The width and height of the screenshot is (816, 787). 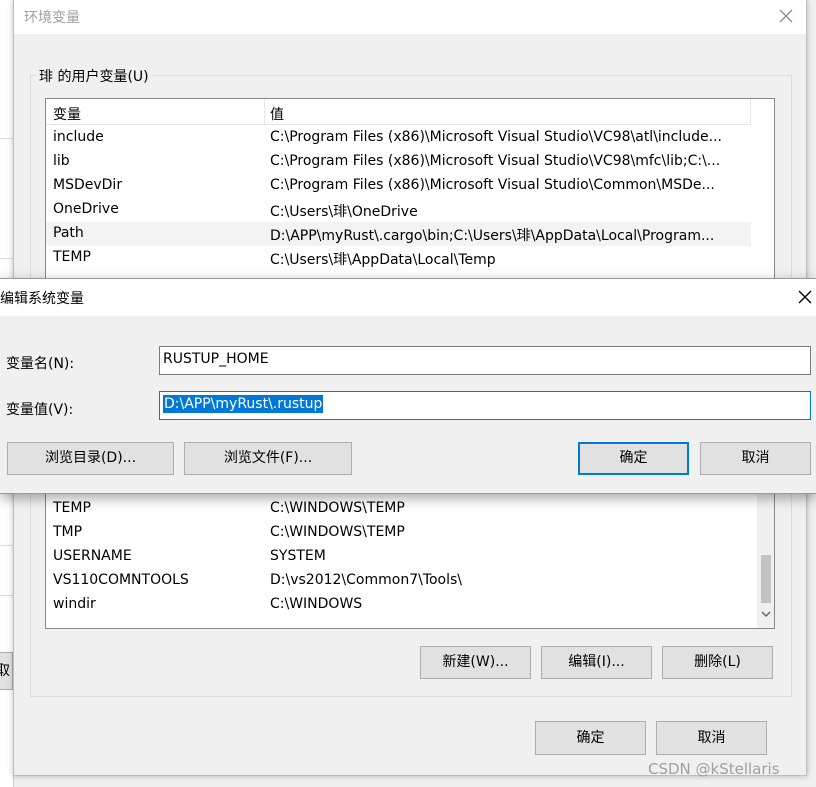 I want to click on variable-name: windir, so click(x=74, y=604).